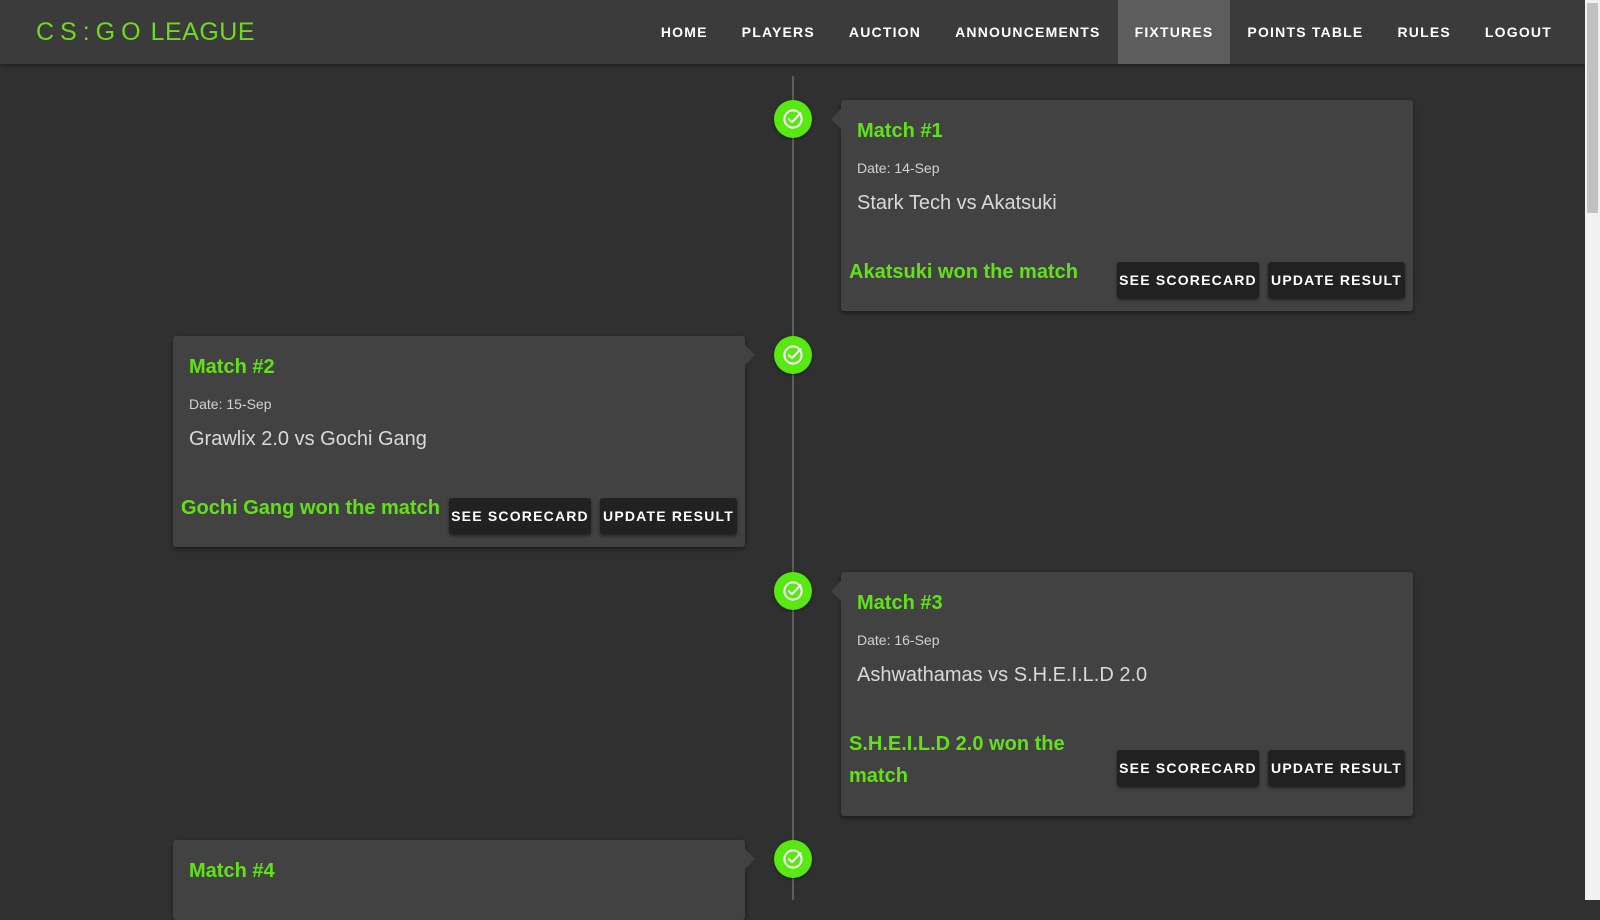 The height and width of the screenshot is (920, 1600). Describe the element at coordinates (1174, 32) in the screenshot. I see `nav-fixtures: FIXTURES` at that location.